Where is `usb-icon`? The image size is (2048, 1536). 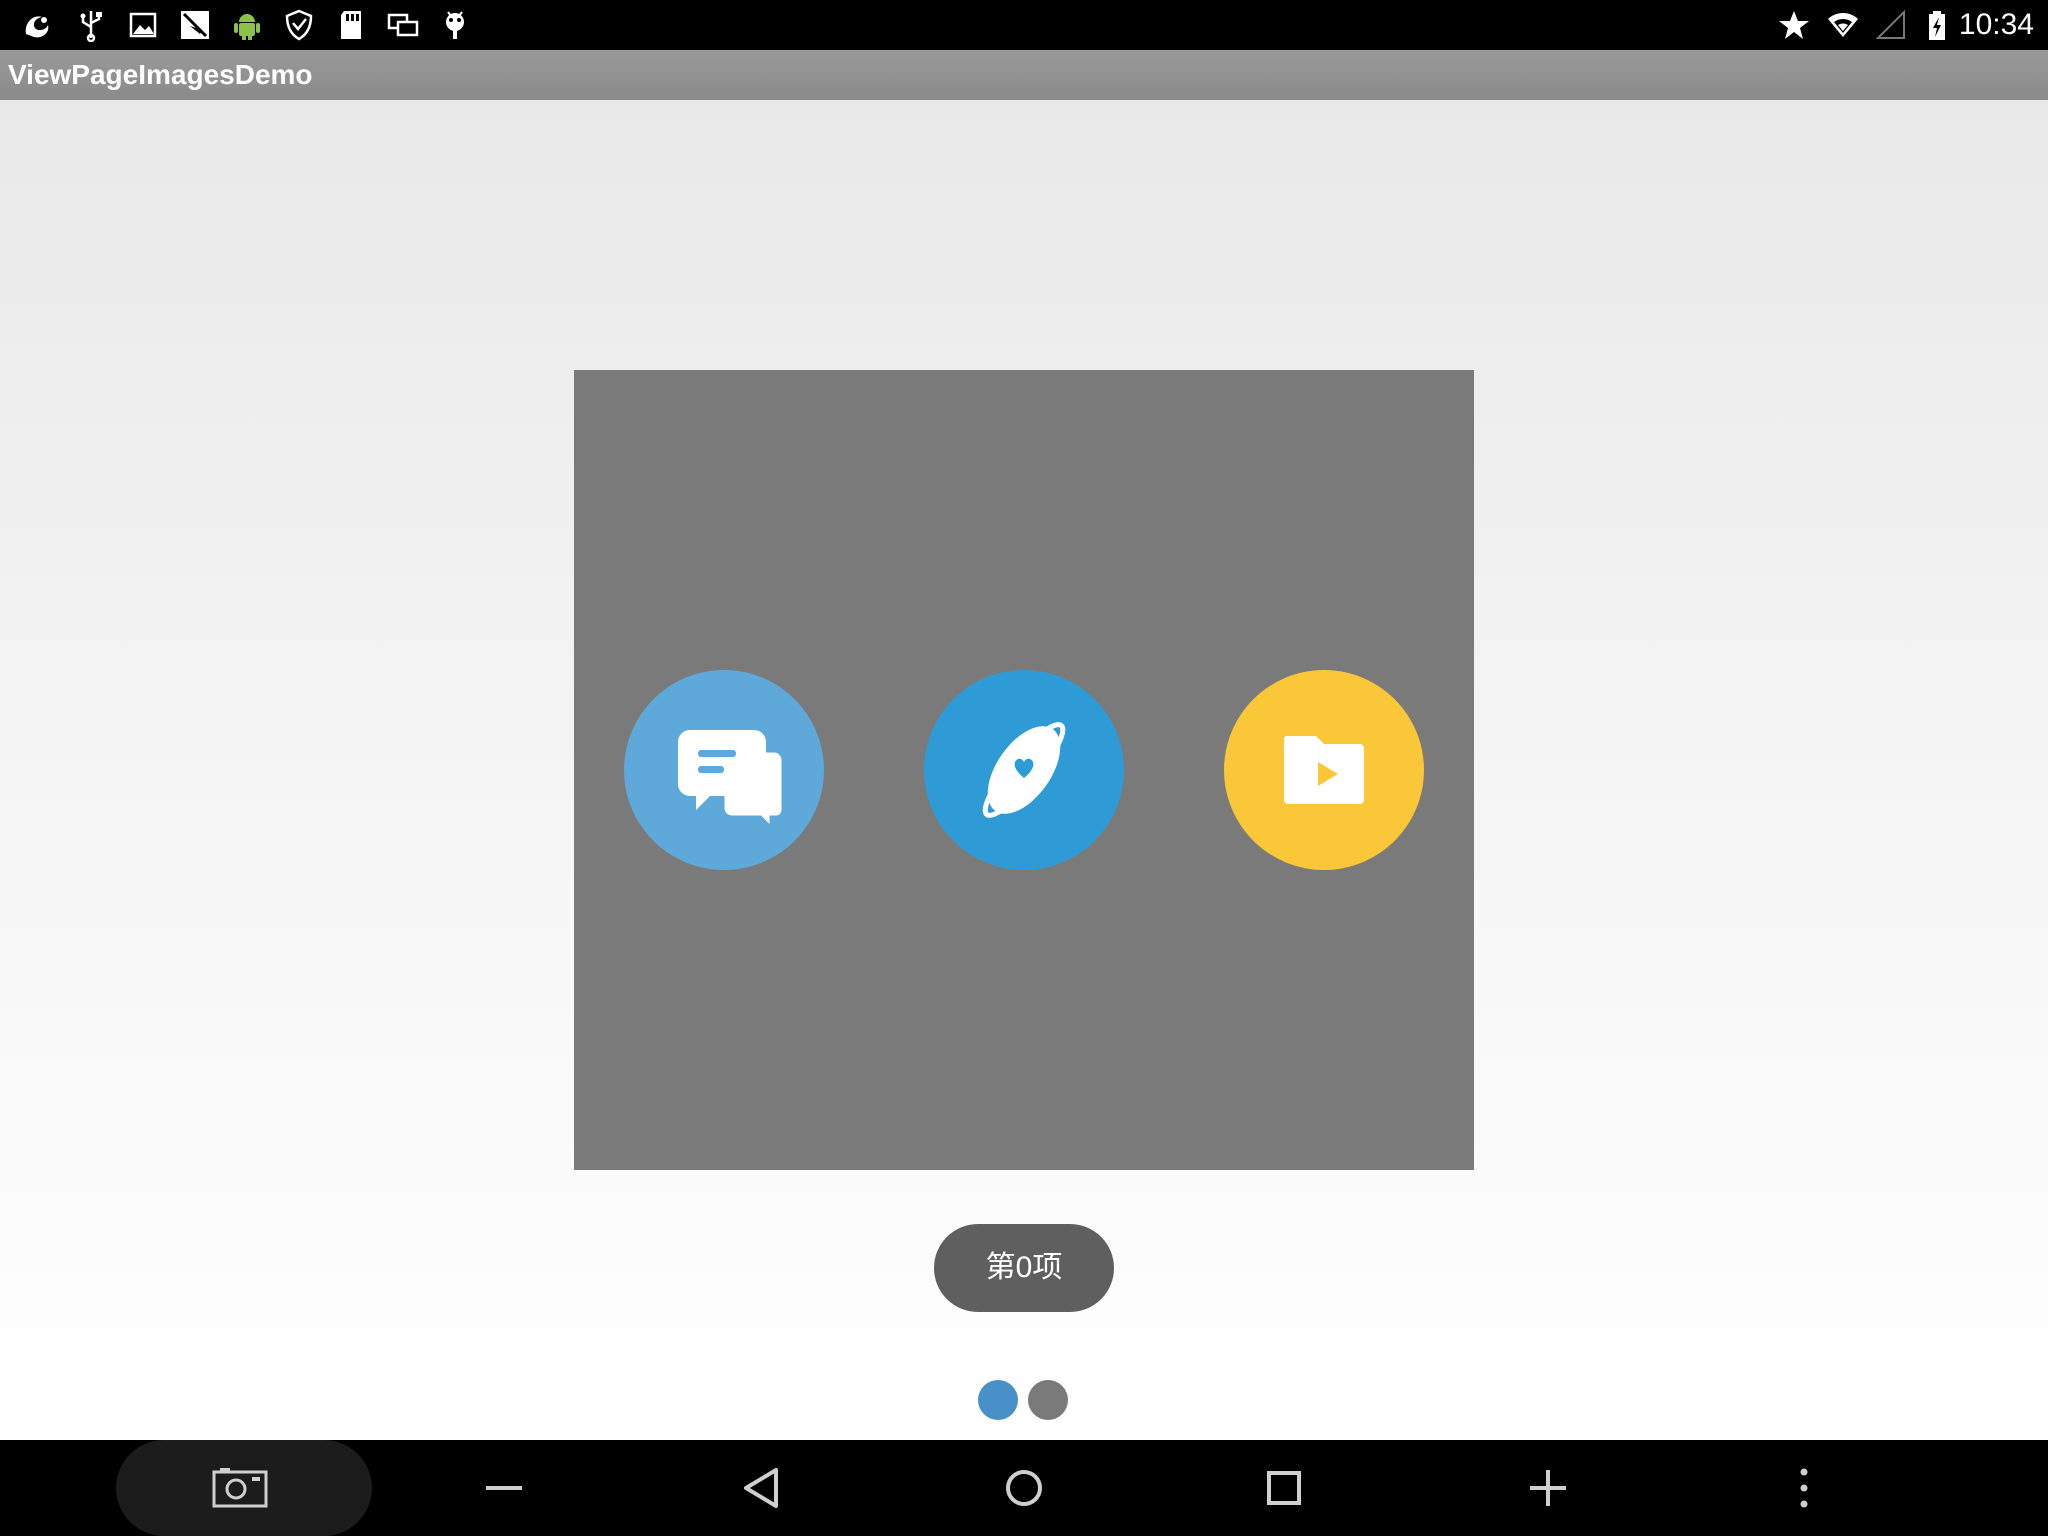 usb-icon is located at coordinates (91, 25).